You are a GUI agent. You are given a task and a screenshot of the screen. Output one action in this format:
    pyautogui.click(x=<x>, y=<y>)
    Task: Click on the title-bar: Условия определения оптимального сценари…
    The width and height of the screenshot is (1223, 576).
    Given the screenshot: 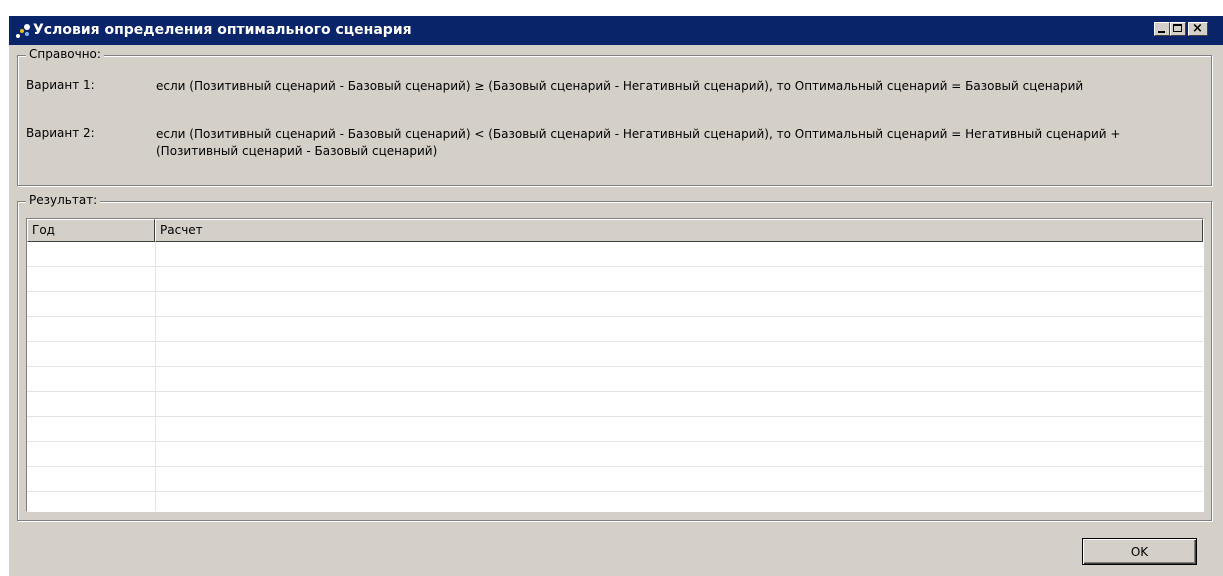 What is the action you would take?
    pyautogui.click(x=616, y=30)
    